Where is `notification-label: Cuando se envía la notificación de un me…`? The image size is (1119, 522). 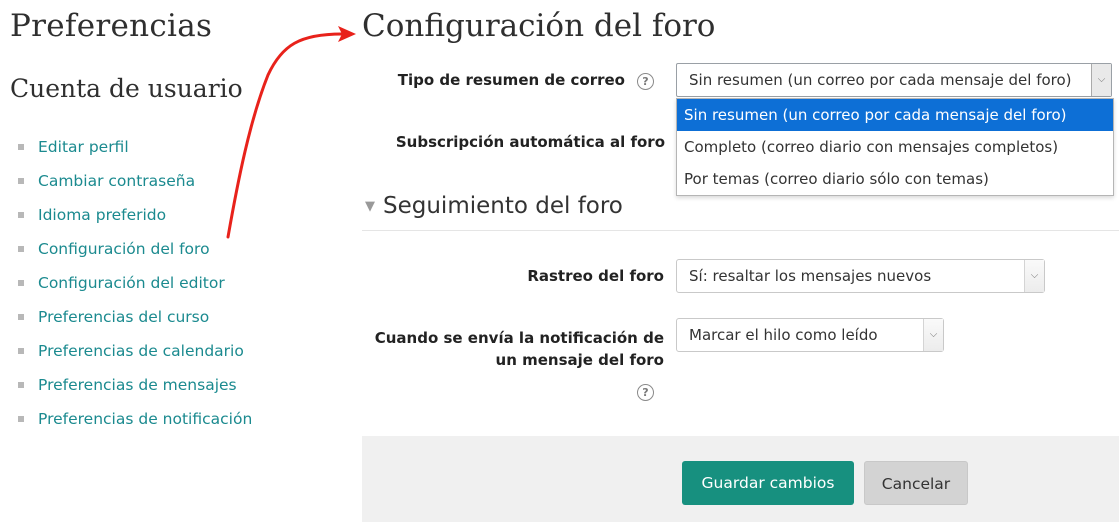 notification-label: Cuando se envía la notificación de un me… is located at coordinates (512, 349).